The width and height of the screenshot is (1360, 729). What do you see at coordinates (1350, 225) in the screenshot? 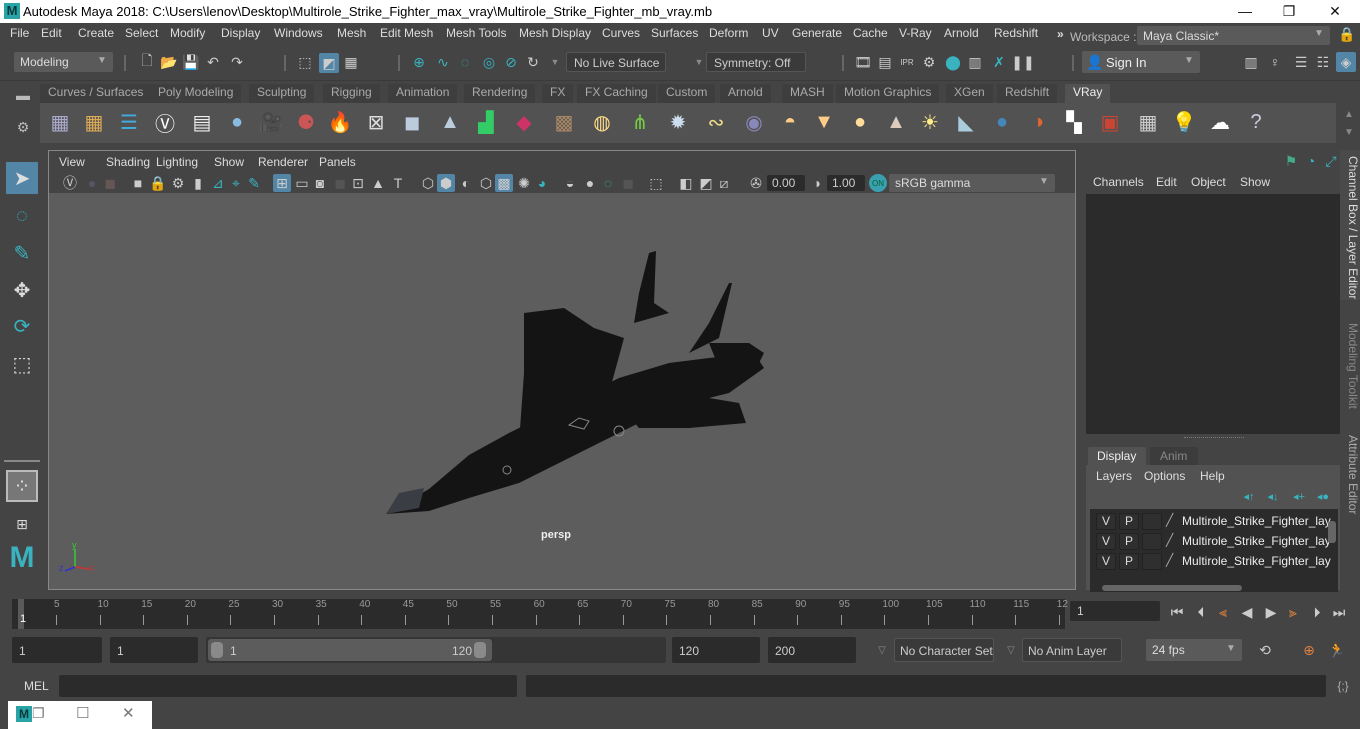
I see `tab-channel-box-layer-editor: Channel Box / Layer Editor` at bounding box center [1350, 225].